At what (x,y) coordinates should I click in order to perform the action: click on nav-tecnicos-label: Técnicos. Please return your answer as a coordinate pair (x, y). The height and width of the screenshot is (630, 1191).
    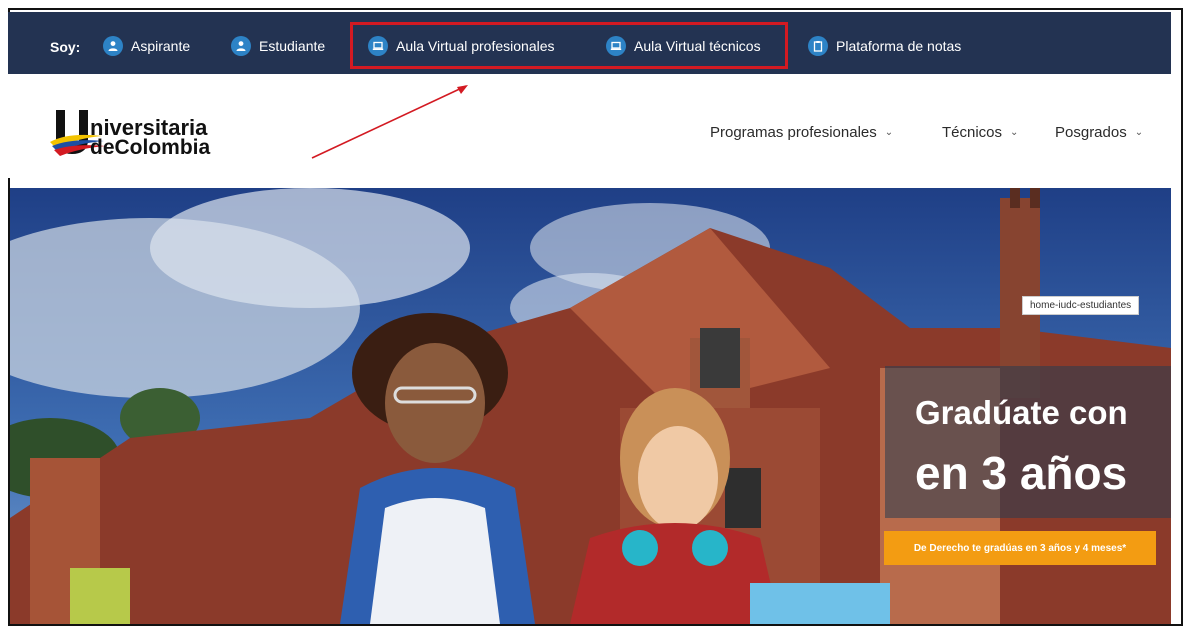
    Looking at the image, I should click on (972, 132).